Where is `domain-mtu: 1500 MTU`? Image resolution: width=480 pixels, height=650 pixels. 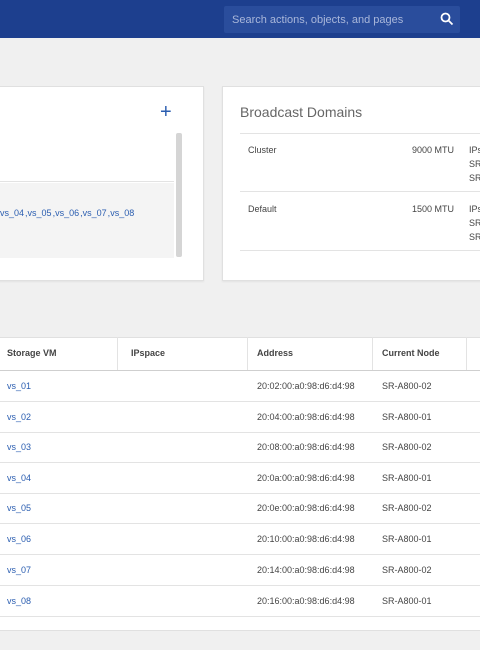 domain-mtu: 1500 MTU is located at coordinates (433, 209).